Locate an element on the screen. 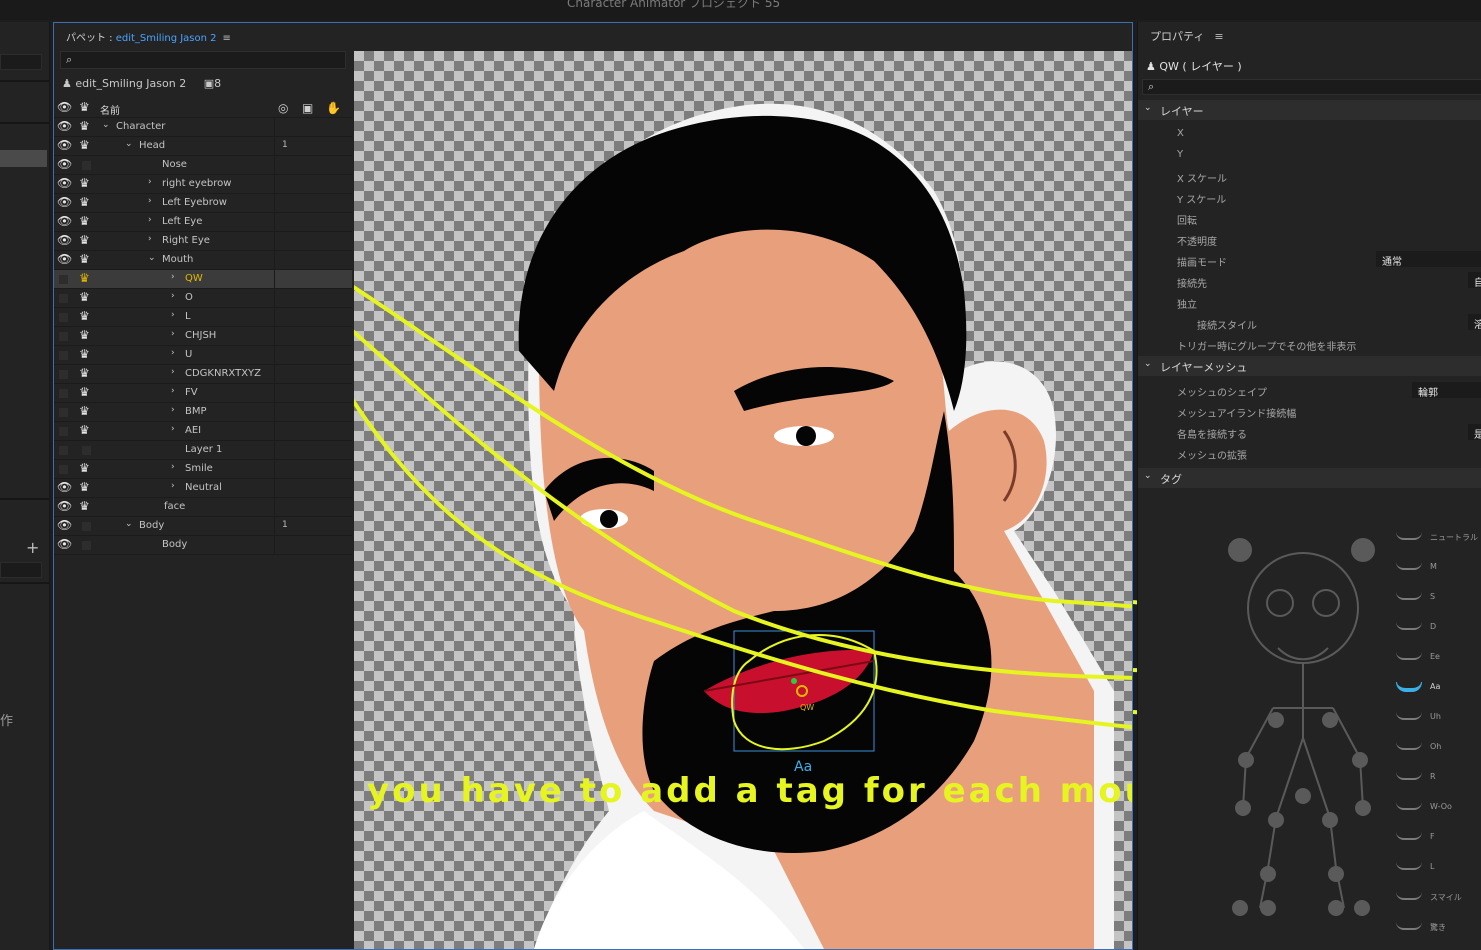  attach-style-select: 溶 is located at coordinates (1474, 322).